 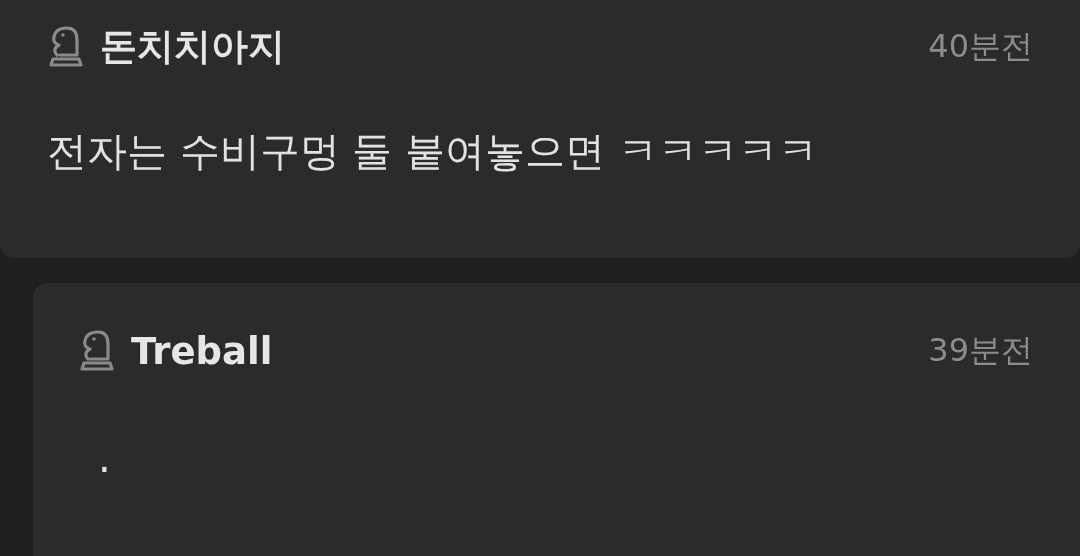 What do you see at coordinates (980, 350) in the screenshot?
I see `comment-time: 39분전` at bounding box center [980, 350].